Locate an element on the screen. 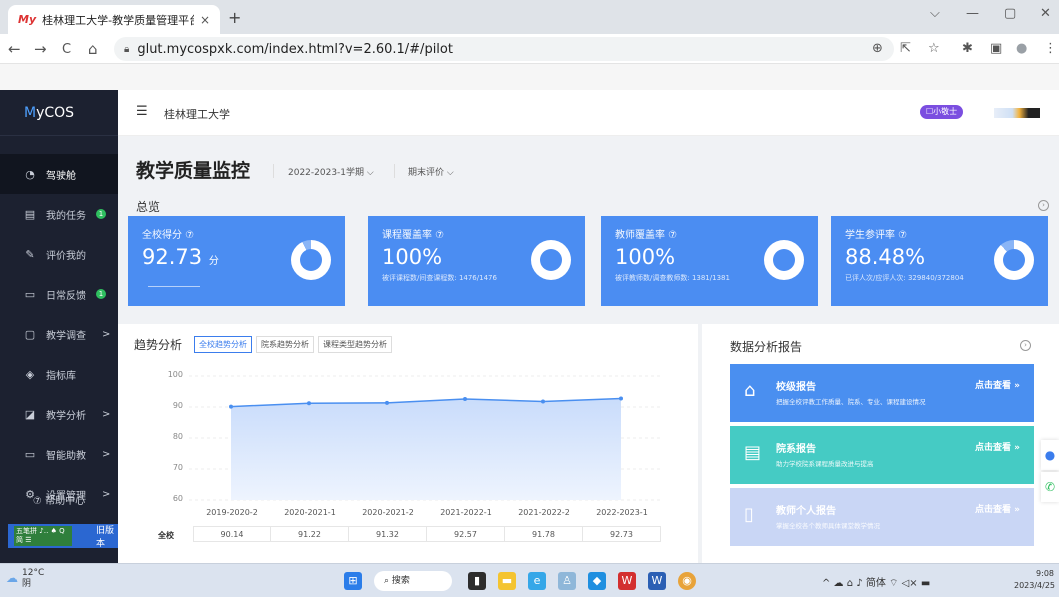 The height and width of the screenshot is (597, 1059). sidebar-item-label: 我的任务 is located at coordinates (66, 216).